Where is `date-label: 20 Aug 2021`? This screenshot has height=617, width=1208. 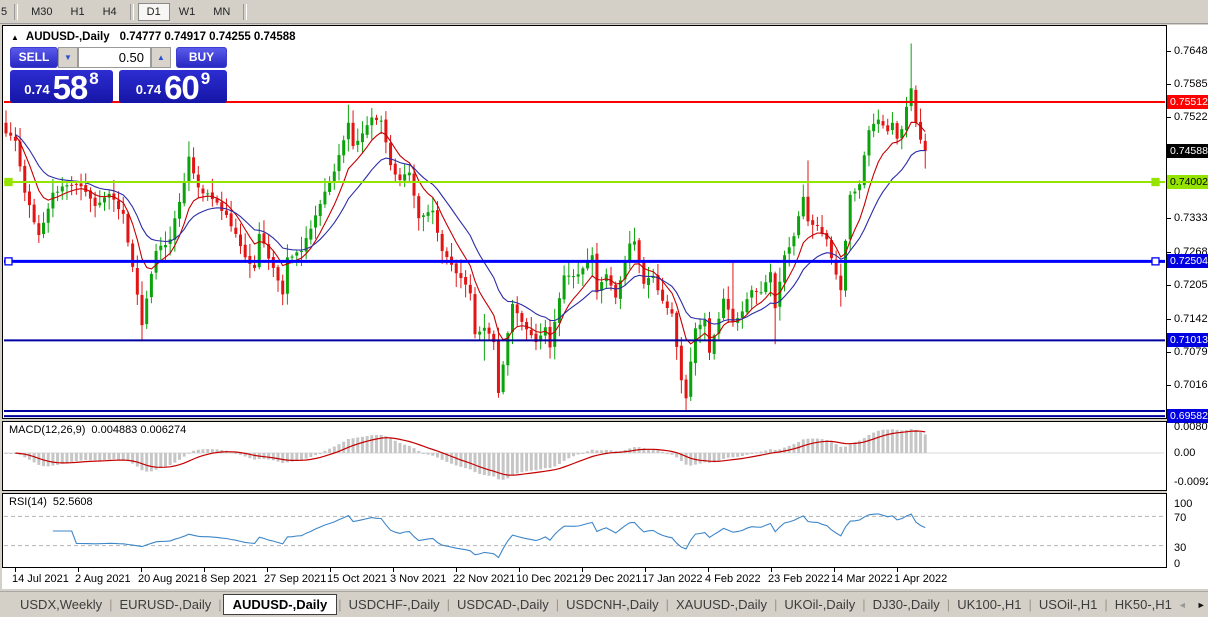 date-label: 20 Aug 2021 is located at coordinates (169, 579).